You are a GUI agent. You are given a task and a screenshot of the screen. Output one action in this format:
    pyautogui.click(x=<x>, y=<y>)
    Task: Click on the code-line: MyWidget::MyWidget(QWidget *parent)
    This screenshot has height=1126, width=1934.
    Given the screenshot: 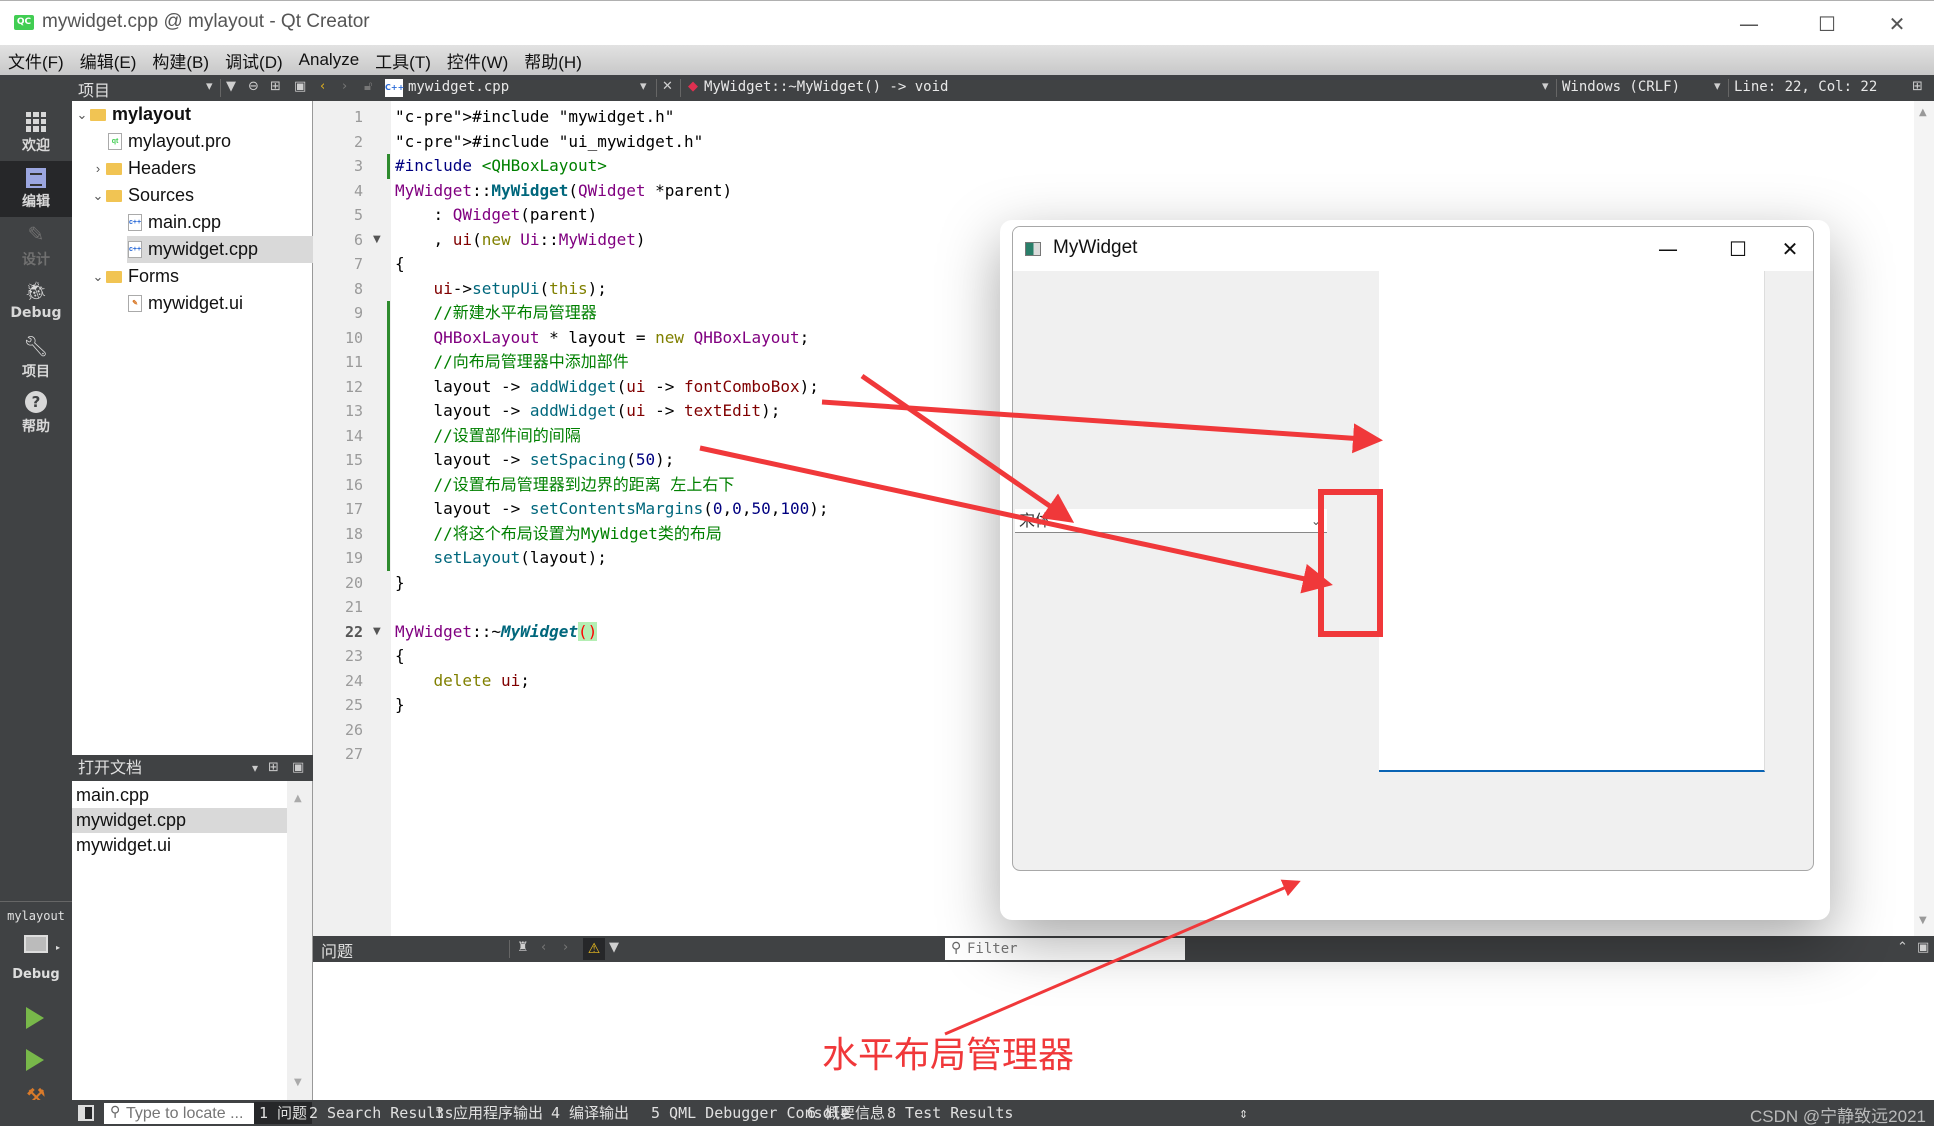 What is the action you would take?
    pyautogui.click(x=563, y=191)
    